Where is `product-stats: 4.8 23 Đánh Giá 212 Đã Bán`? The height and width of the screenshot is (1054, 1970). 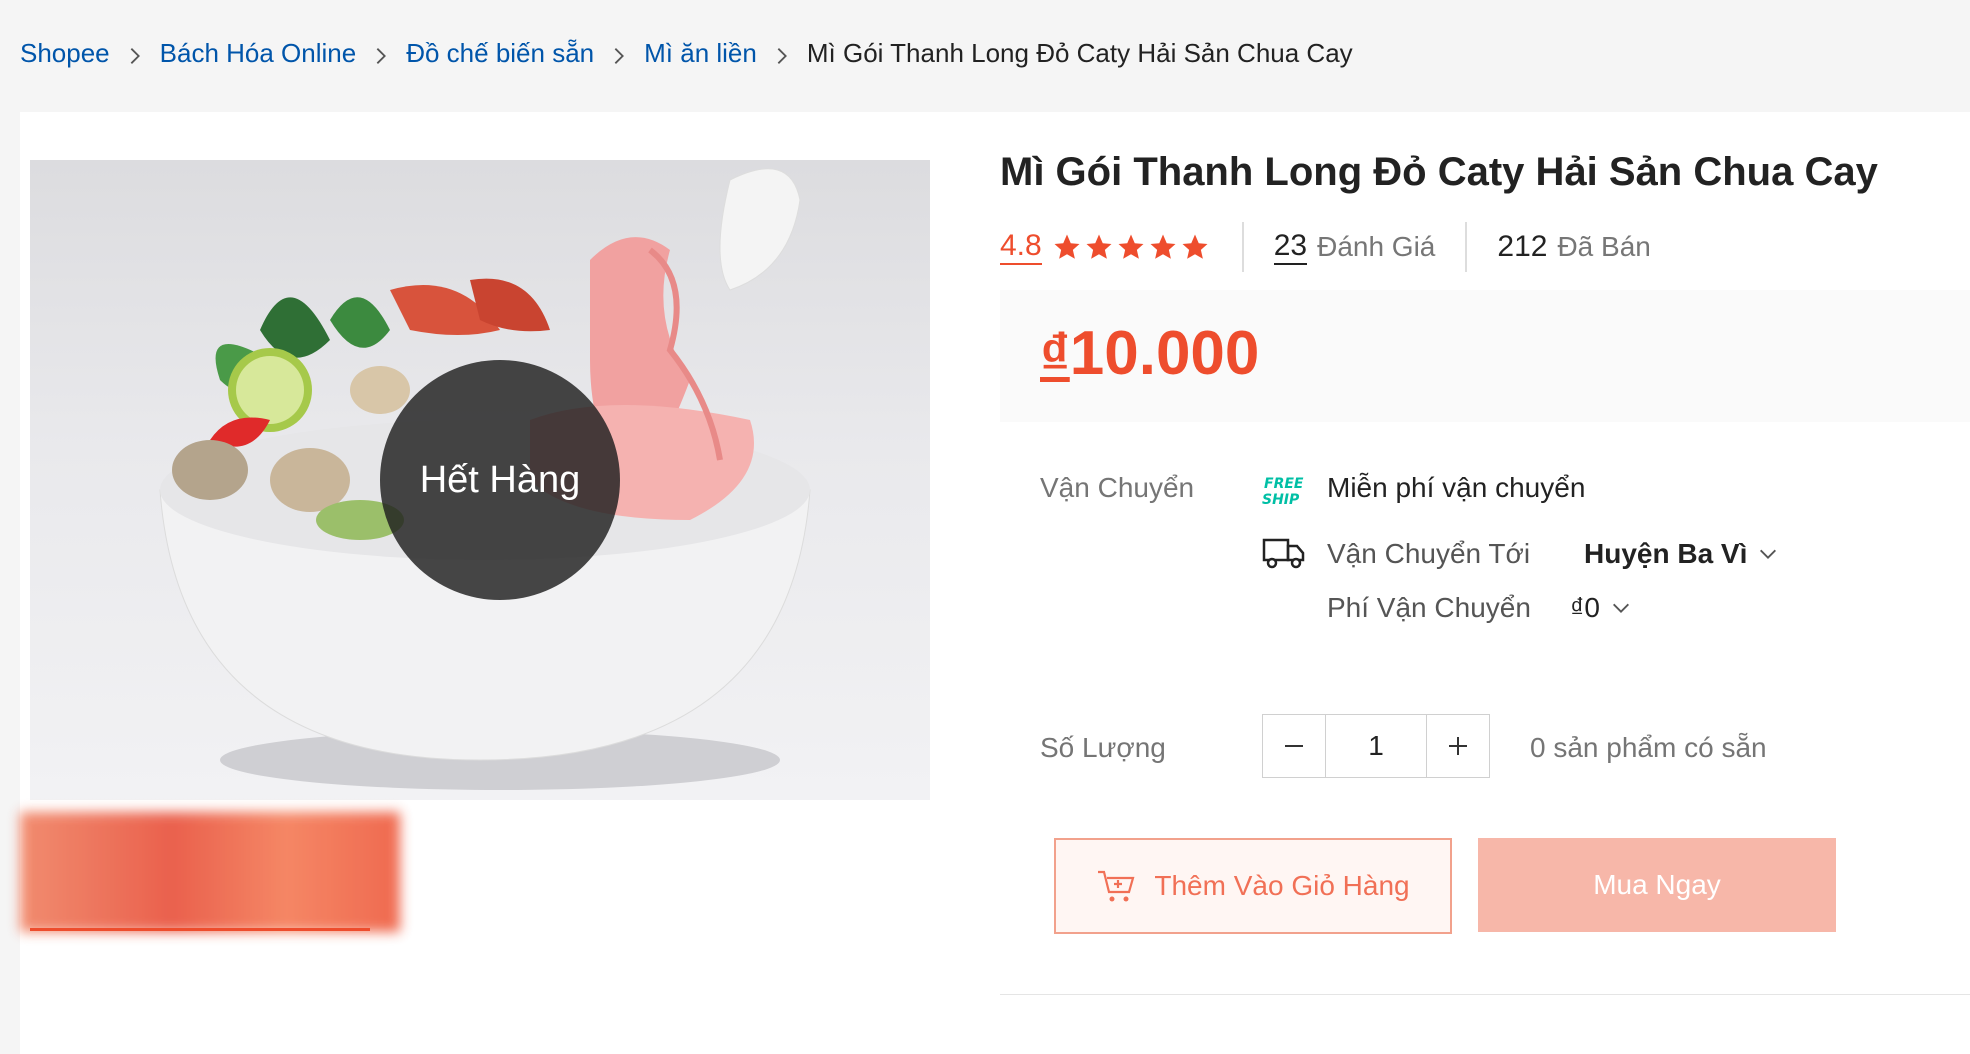
product-stats: 4.8 23 Đánh Giá 212 Đã Bán is located at coordinates (1325, 247).